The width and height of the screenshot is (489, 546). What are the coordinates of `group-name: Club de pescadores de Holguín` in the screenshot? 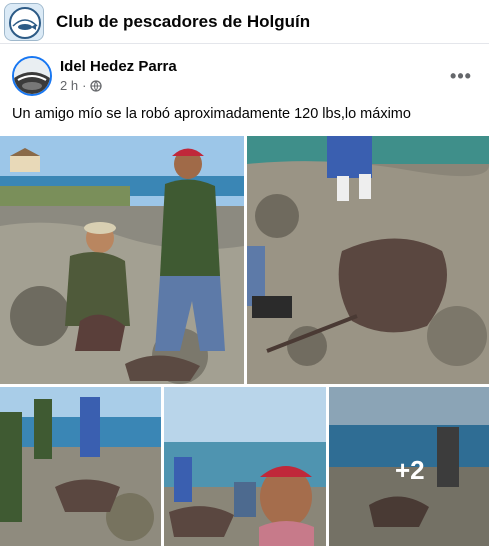 It's located at (183, 22).